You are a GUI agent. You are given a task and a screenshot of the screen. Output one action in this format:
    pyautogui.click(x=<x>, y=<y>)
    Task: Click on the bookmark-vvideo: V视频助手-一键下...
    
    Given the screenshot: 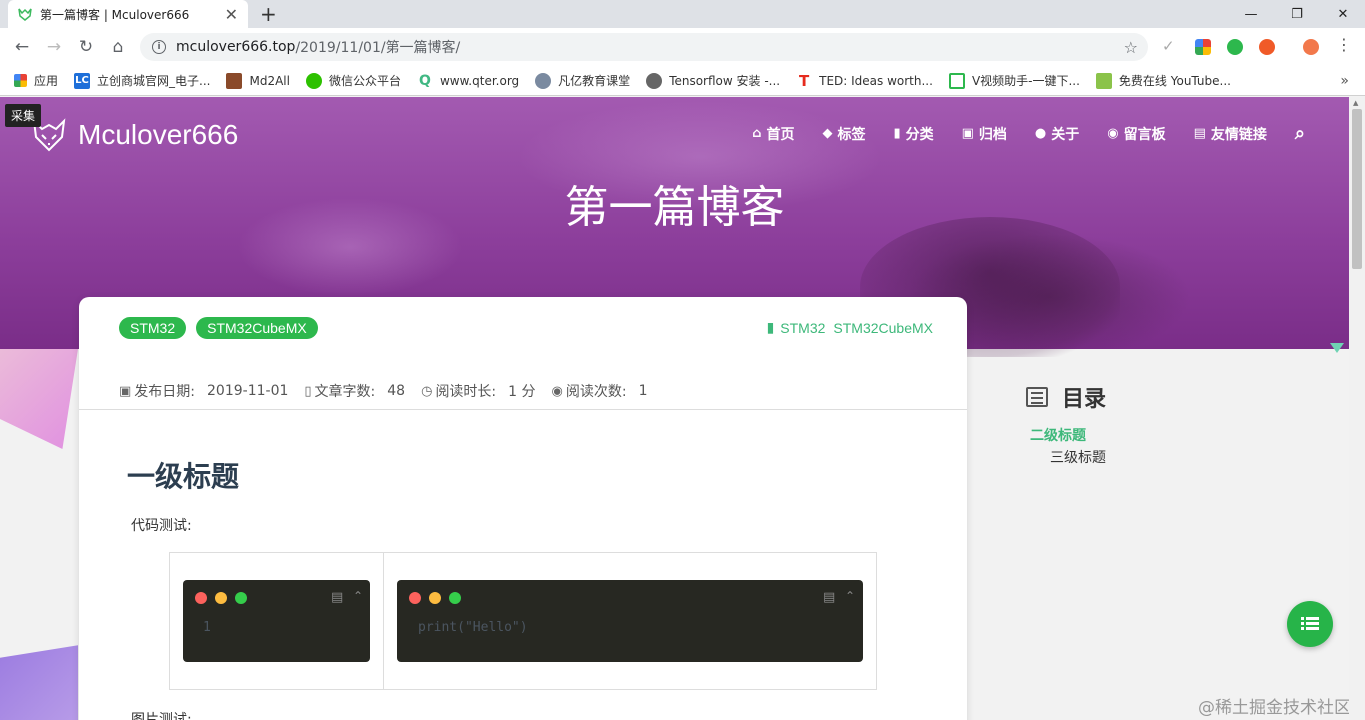 What is the action you would take?
    pyautogui.click(x=1014, y=80)
    